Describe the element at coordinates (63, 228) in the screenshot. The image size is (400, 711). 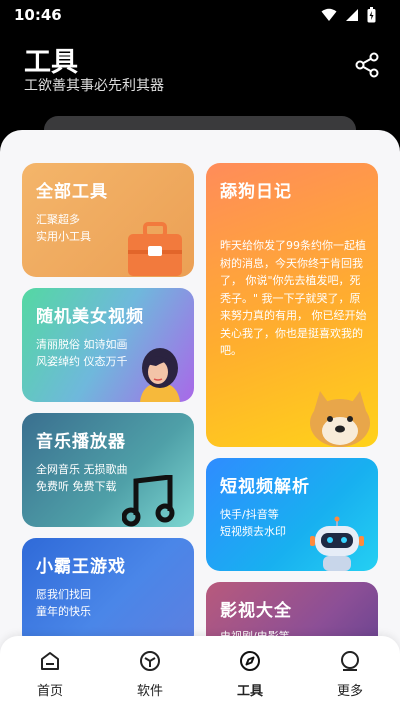
I see `card-desc: 汇聚超多 实用小工具` at that location.